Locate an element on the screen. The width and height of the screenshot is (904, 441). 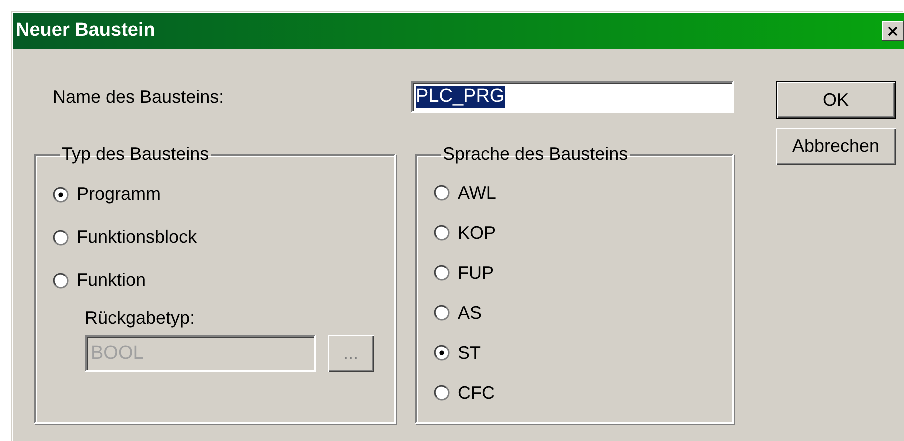
field-label: Name des Bausteins: is located at coordinates (138, 96).